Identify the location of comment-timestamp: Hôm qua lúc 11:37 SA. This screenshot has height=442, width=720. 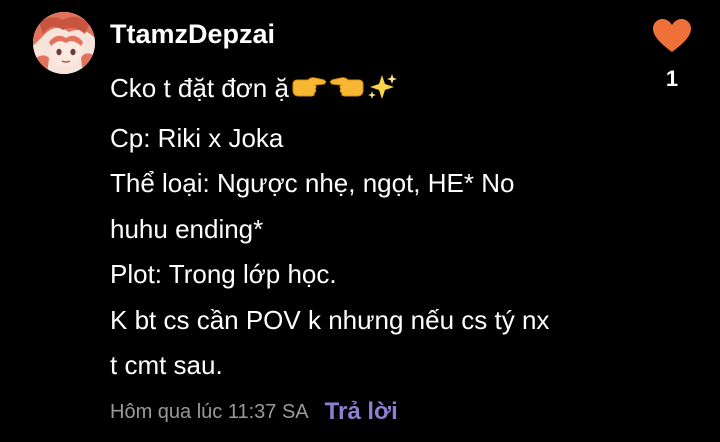
(209, 411).